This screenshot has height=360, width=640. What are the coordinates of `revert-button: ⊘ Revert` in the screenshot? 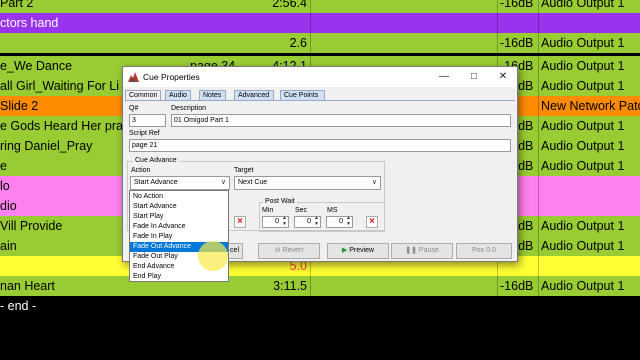 It's located at (289, 251).